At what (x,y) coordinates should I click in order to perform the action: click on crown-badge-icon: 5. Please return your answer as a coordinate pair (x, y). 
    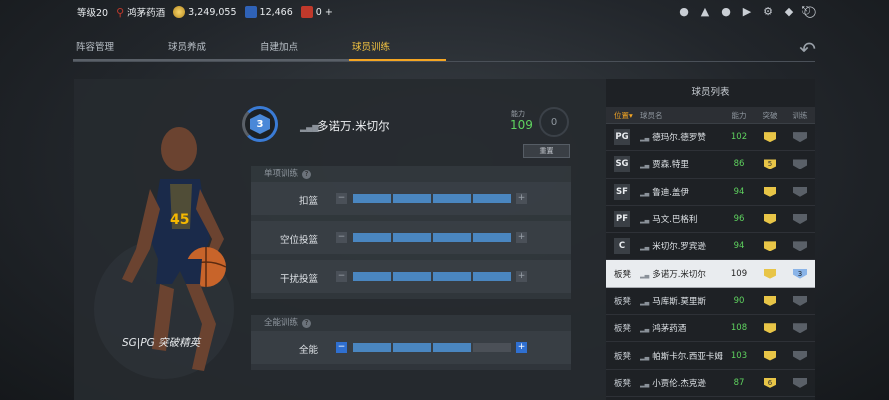
    Looking at the image, I should click on (770, 164).